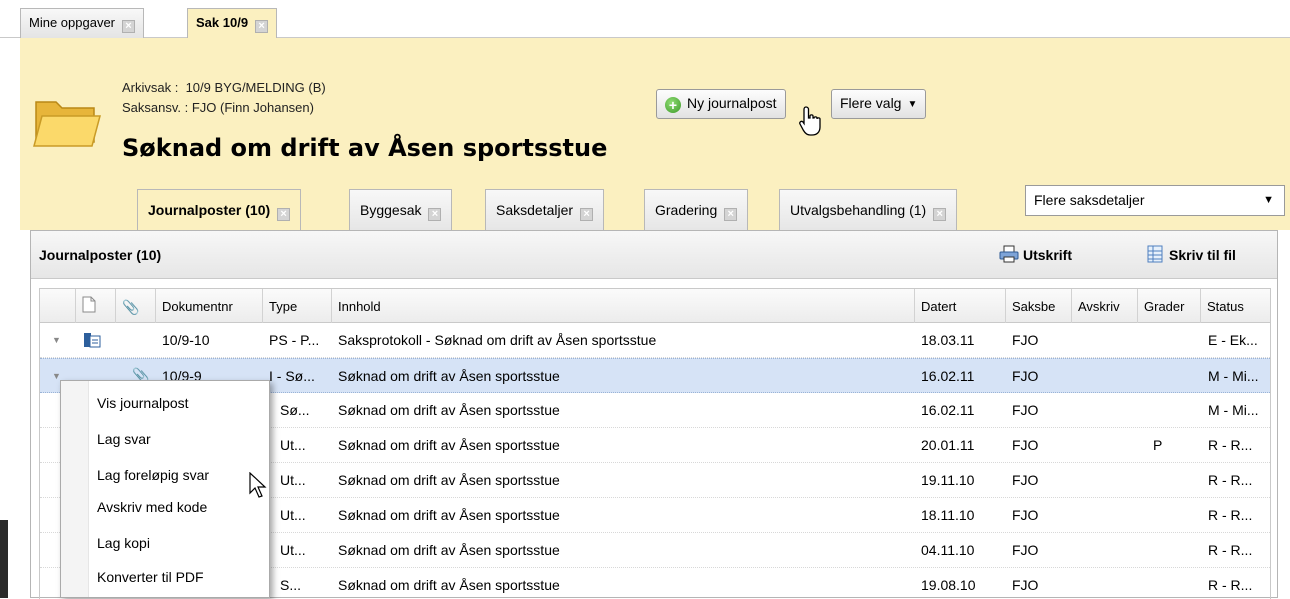 The image size is (1290, 599). Describe the element at coordinates (673, 105) in the screenshot. I see `plus-circle-icon: +` at that location.